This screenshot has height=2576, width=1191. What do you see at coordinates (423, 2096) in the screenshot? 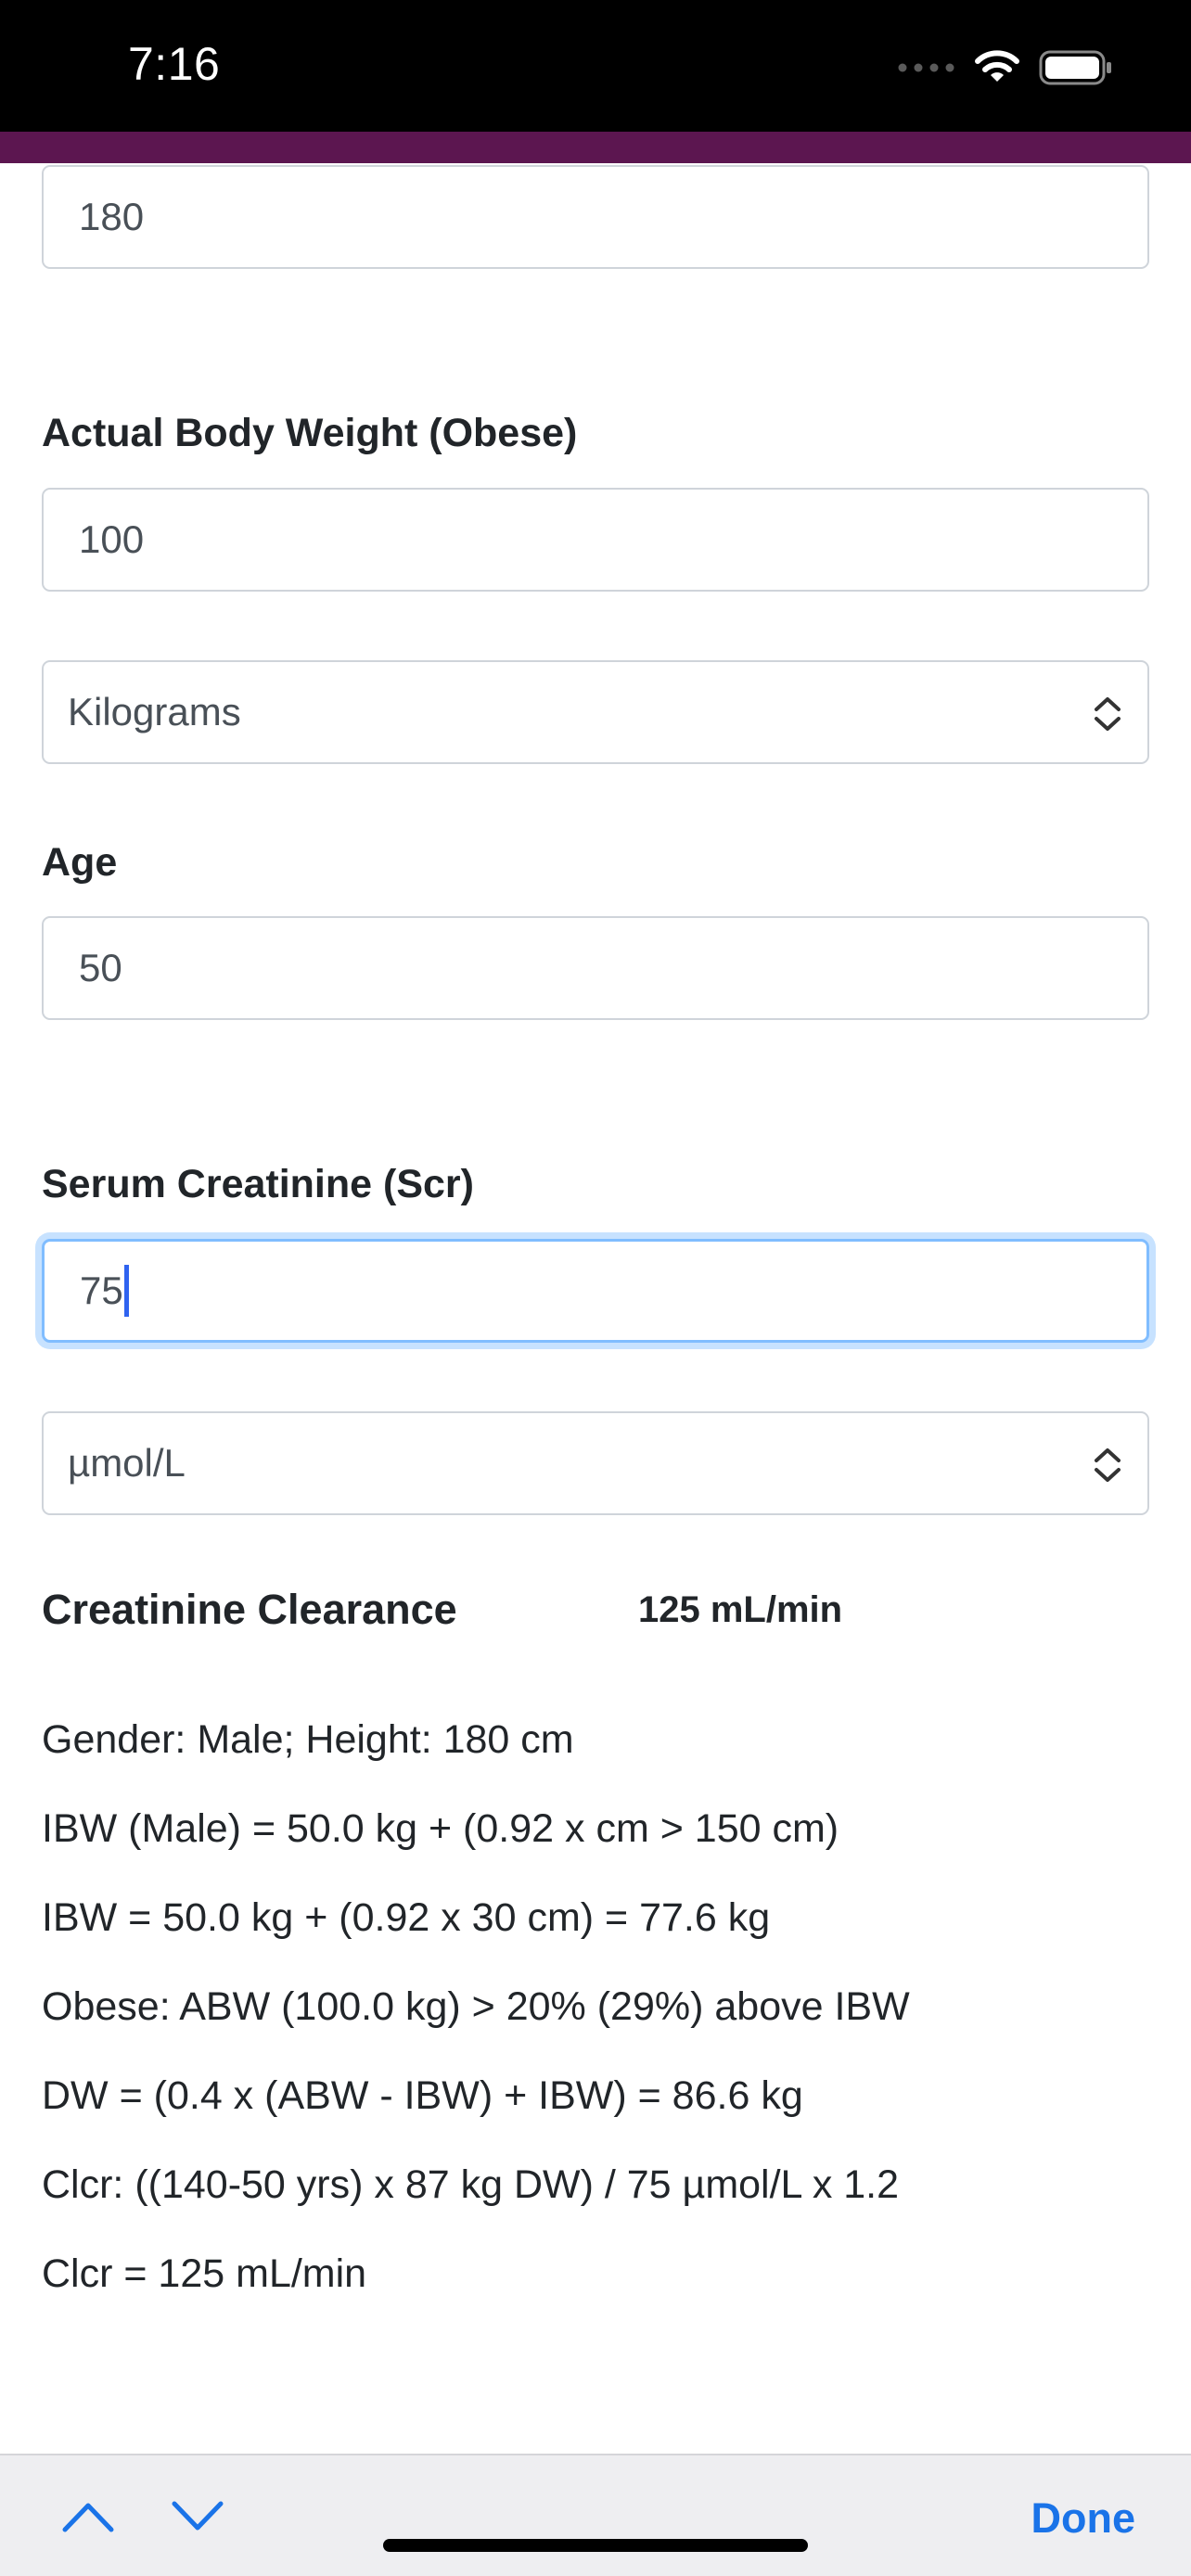
I see `calc-line: DW = (0.4 x (ABW - IBW) + IBW) = 86.6 kg` at bounding box center [423, 2096].